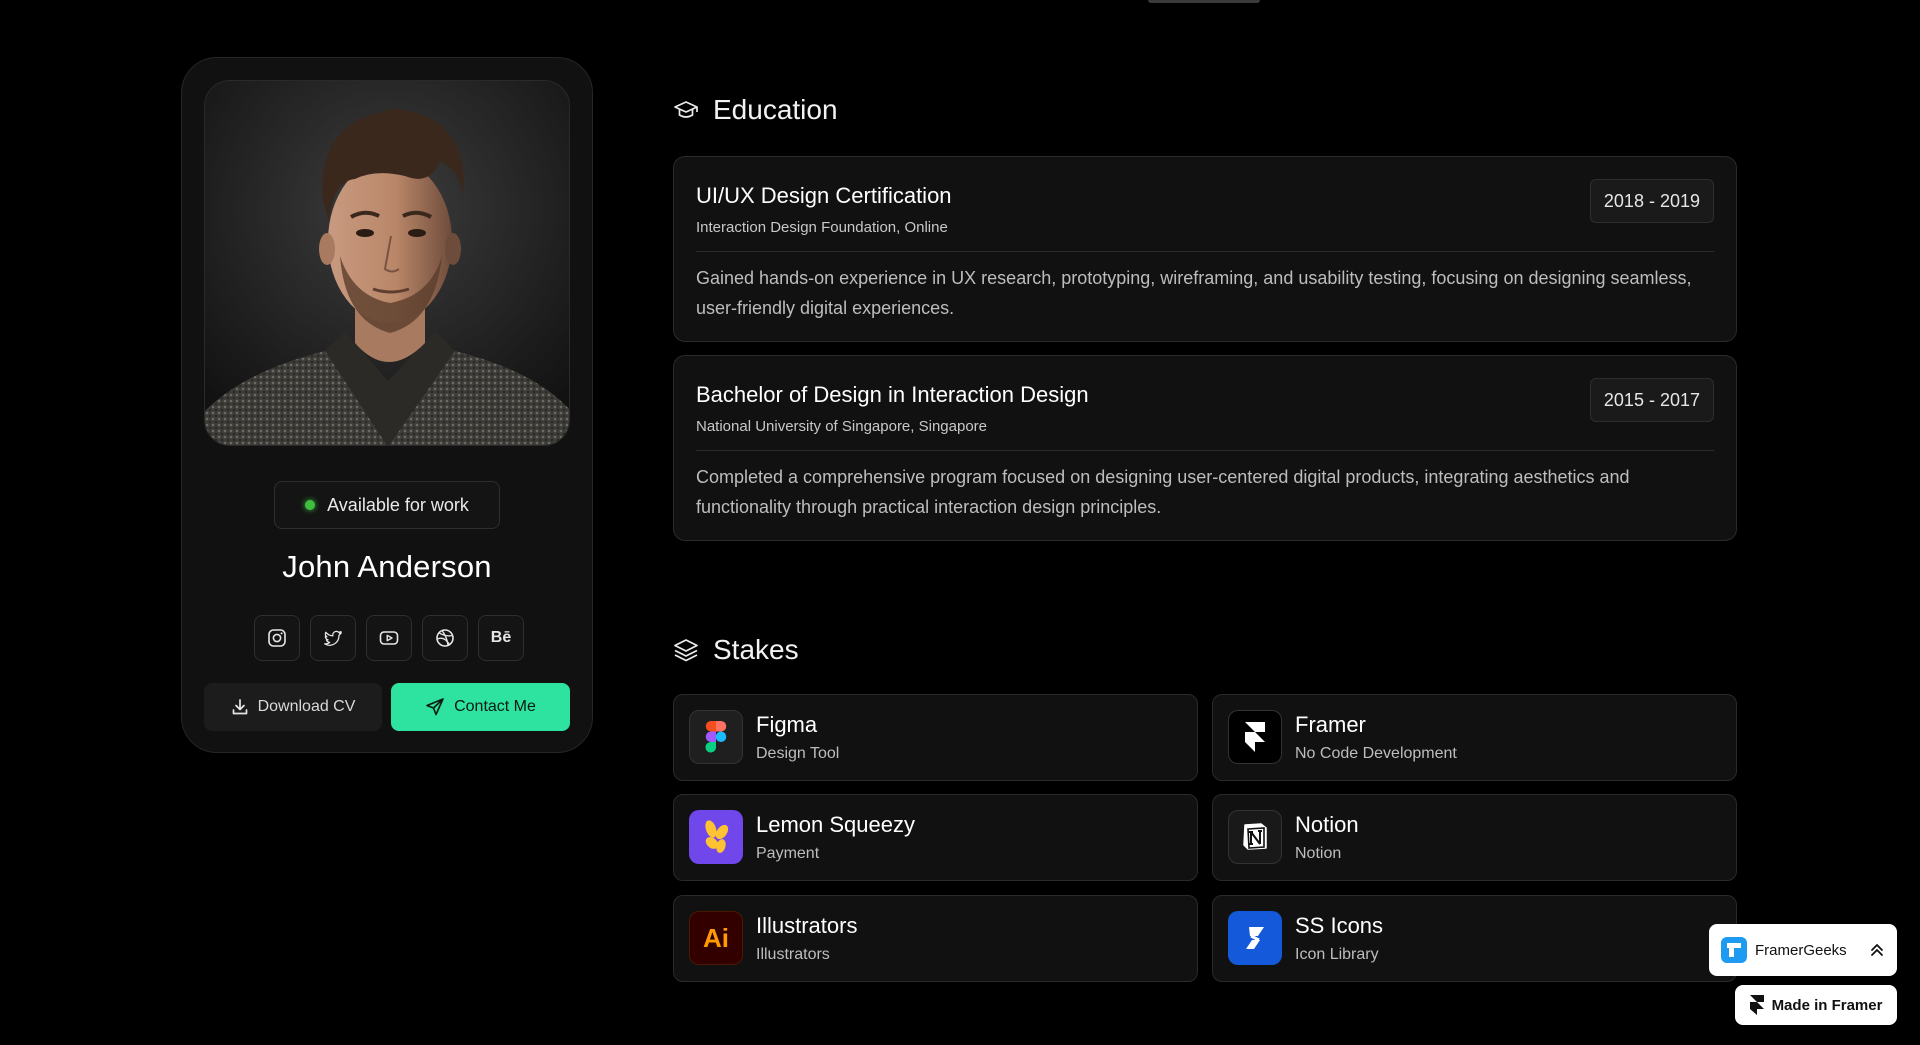  Describe the element at coordinates (1877, 950) in the screenshot. I see `chevrons-up-icon` at that location.